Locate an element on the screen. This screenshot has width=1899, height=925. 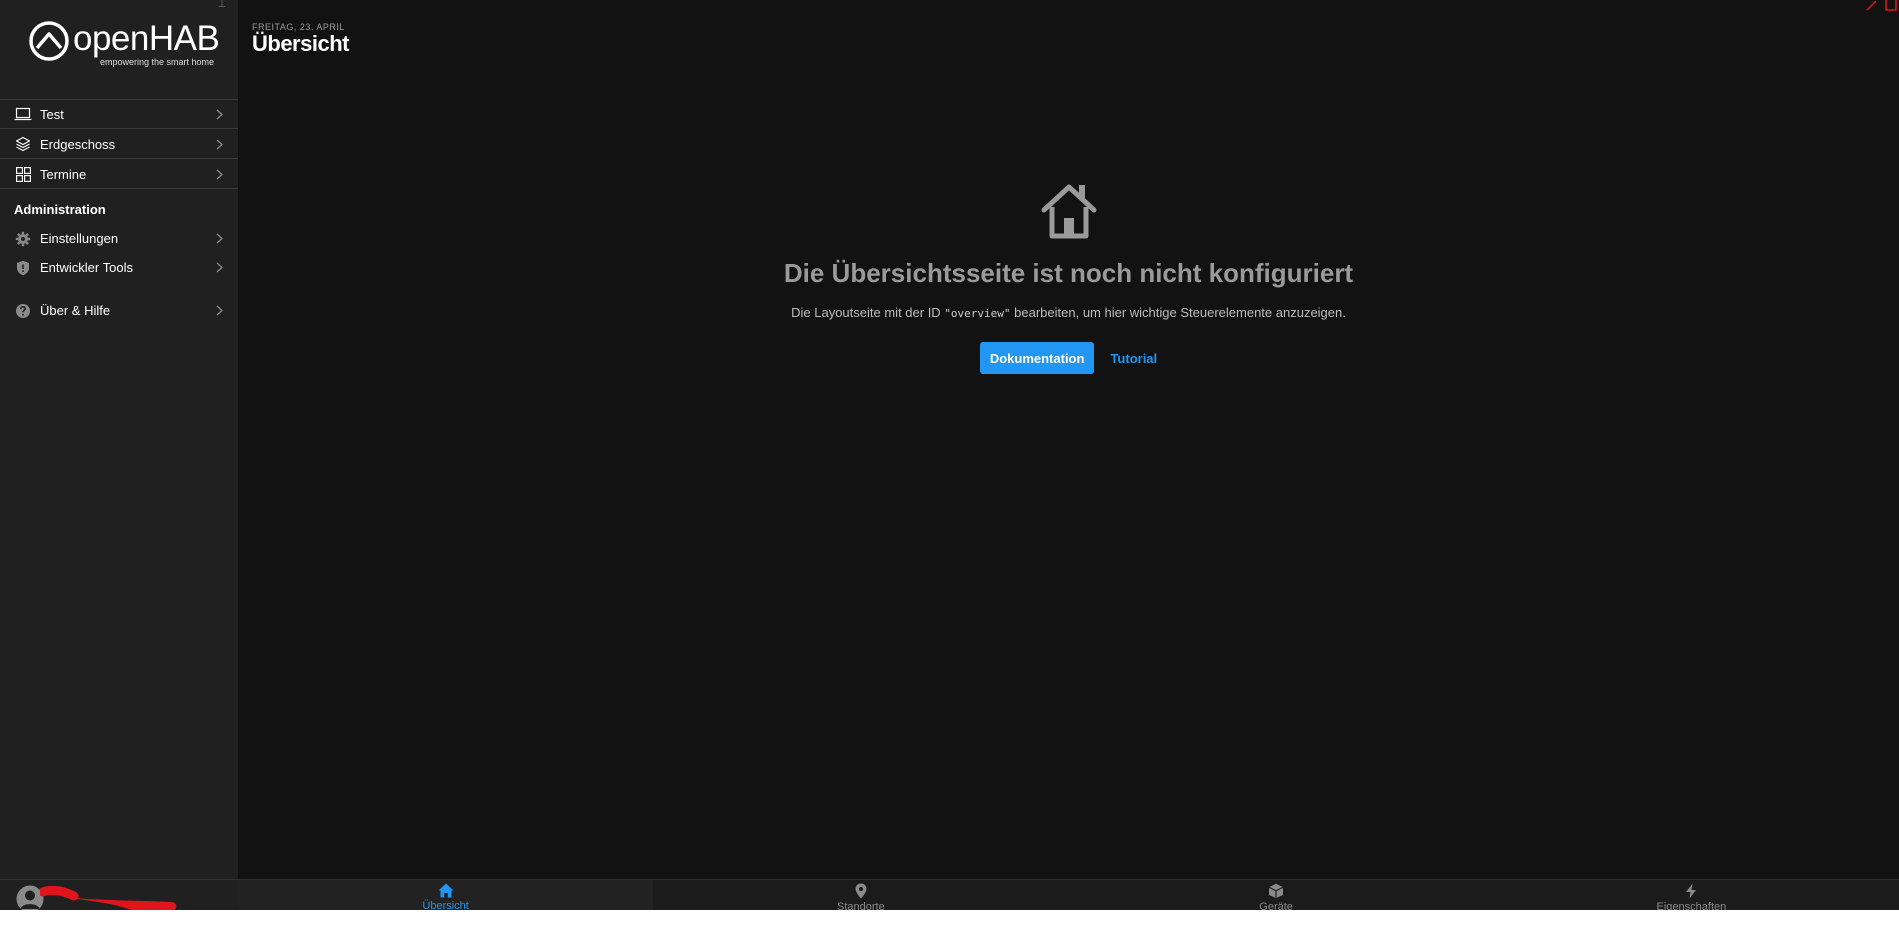
desc-text-before: Die Layoutseite mit der ID is located at coordinates (868, 312).